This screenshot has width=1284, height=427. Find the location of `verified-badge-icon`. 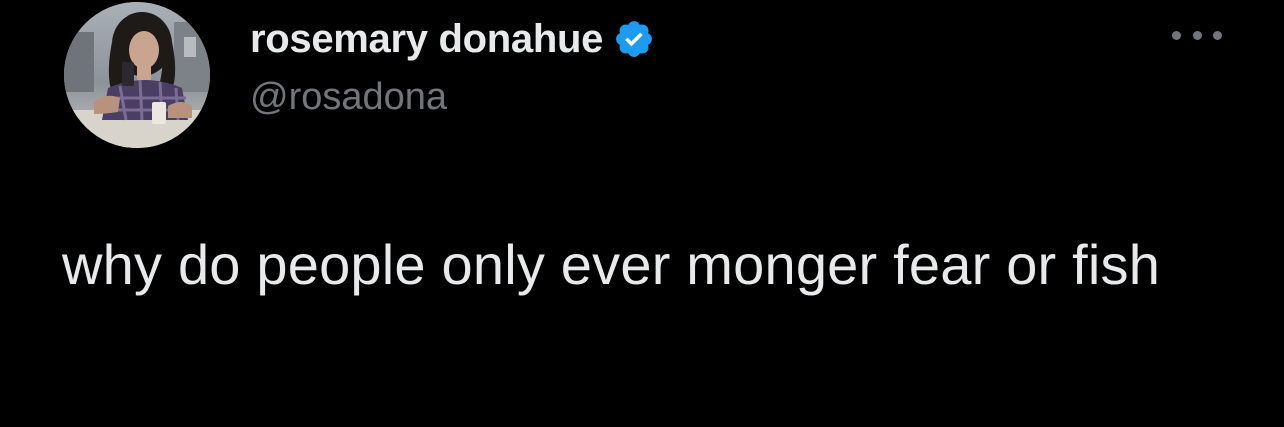

verified-badge-icon is located at coordinates (634, 39).